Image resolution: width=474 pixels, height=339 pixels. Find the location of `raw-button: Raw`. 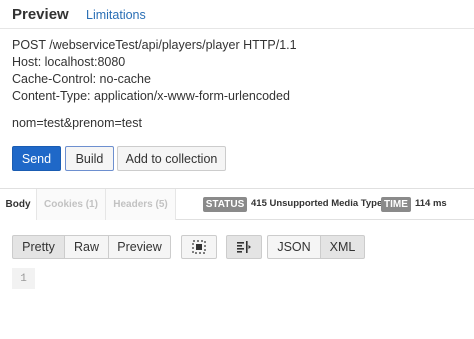

raw-button: Raw is located at coordinates (86, 247).